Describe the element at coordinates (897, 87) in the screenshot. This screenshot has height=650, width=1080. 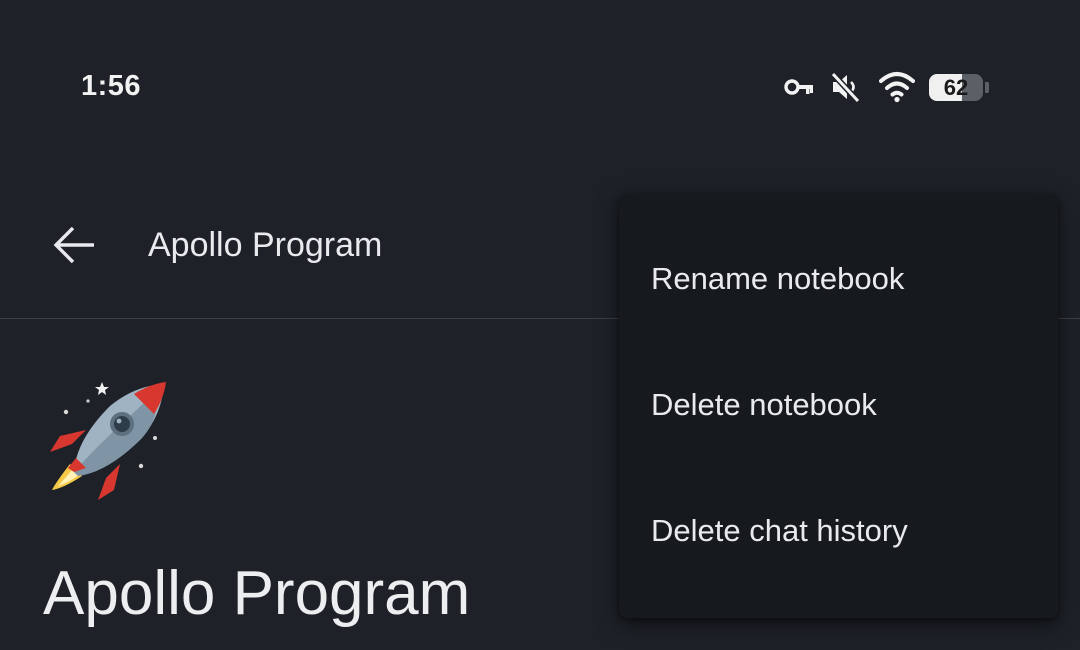
I see `wifi-icon` at that location.